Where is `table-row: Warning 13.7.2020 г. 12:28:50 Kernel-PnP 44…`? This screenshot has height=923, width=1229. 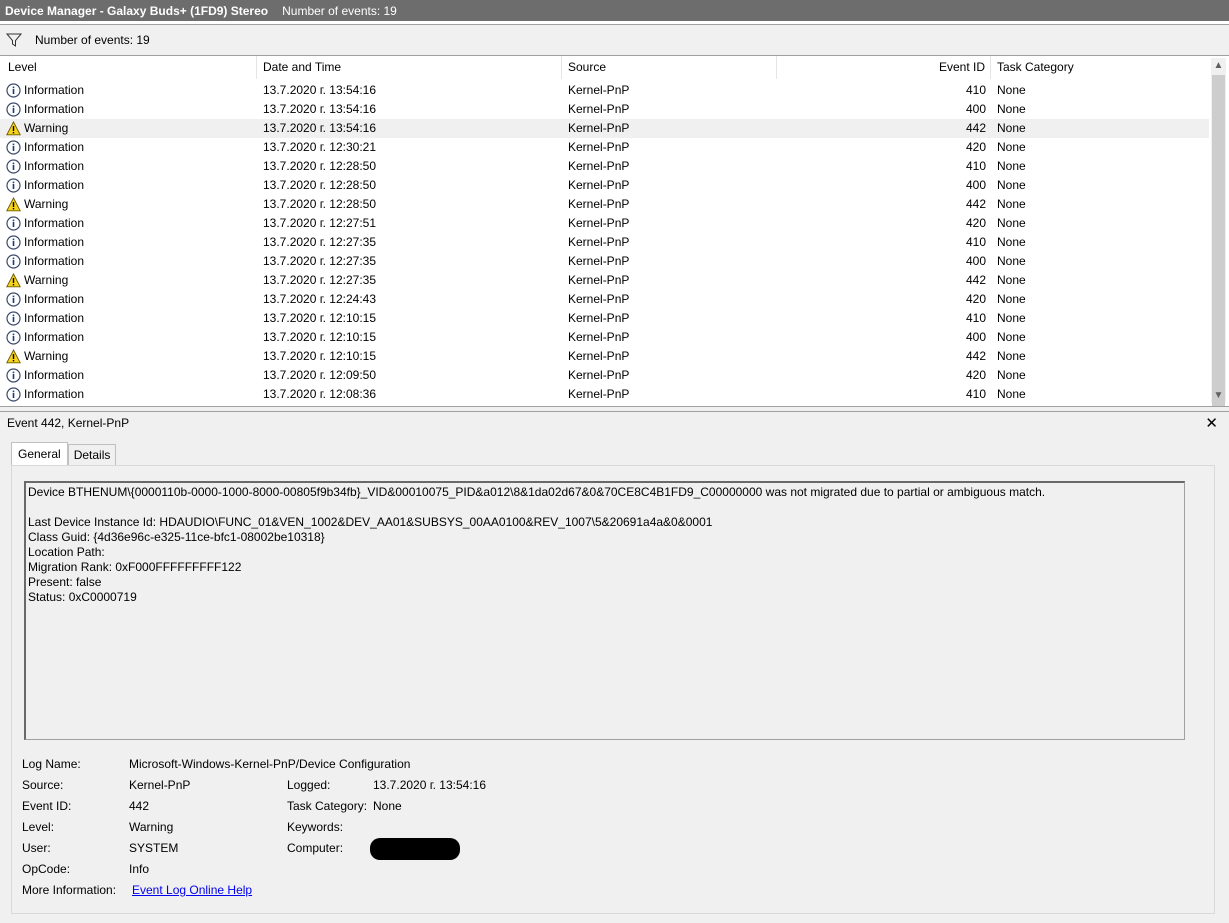 table-row: Warning 13.7.2020 г. 12:28:50 Kernel-PnP 44… is located at coordinates (604, 204).